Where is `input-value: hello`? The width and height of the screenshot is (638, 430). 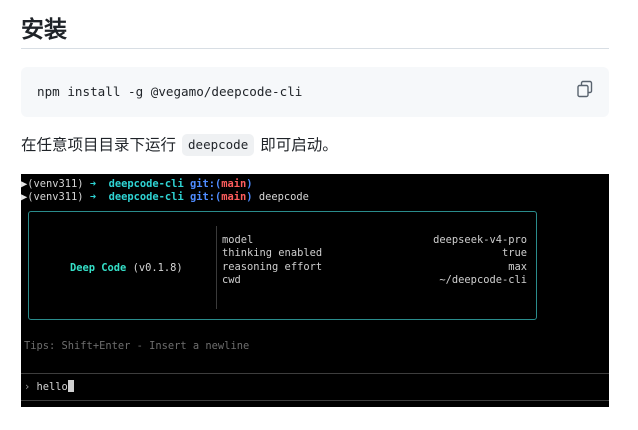
input-value: hello is located at coordinates (52, 387).